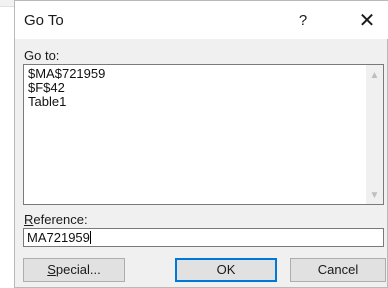  I want to click on list-item: $MA$721959, so click(65, 74).